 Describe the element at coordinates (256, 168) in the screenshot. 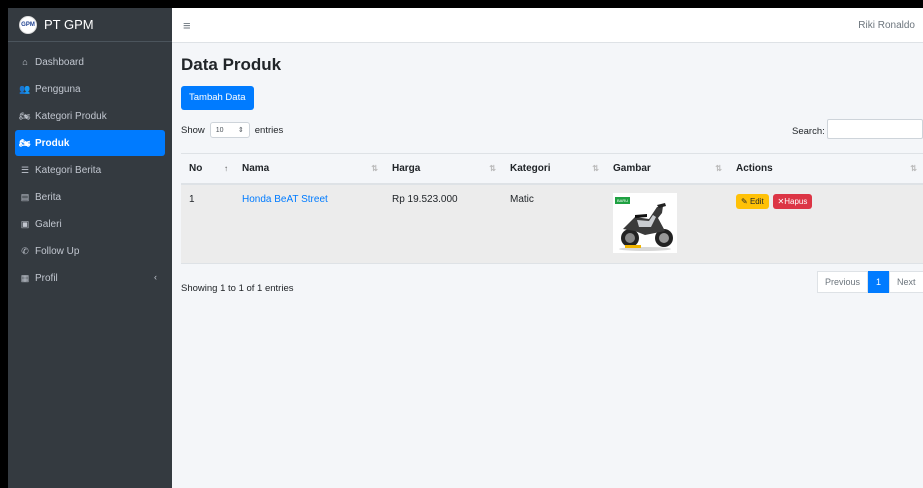

I see `header-label: Nama` at that location.